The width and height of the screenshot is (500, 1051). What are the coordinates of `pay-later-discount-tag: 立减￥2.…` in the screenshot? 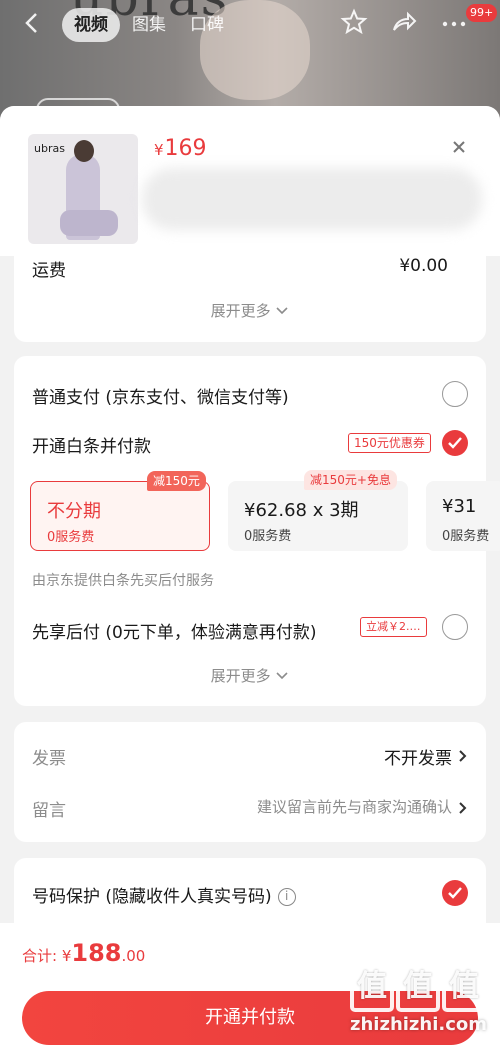 It's located at (393, 627).